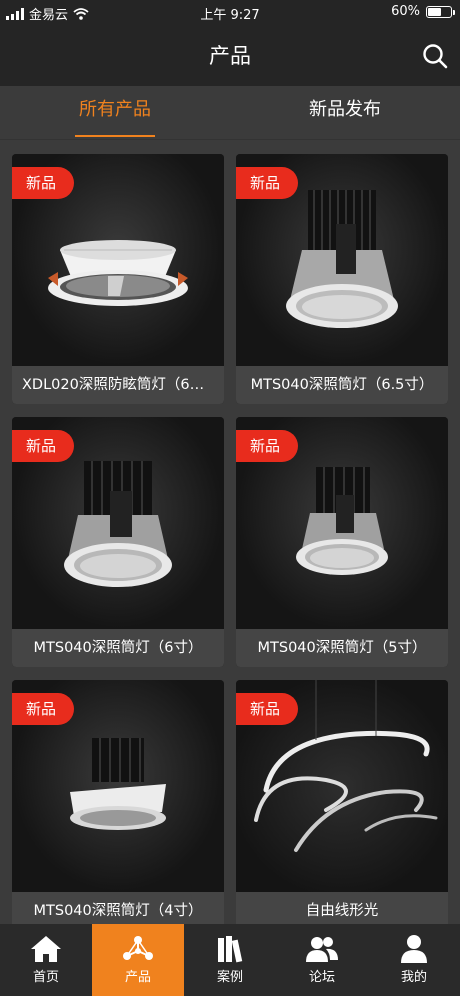 The image size is (460, 996). I want to click on product-name: XDL020深照防眩筒灯（6寸）, so click(118, 385).